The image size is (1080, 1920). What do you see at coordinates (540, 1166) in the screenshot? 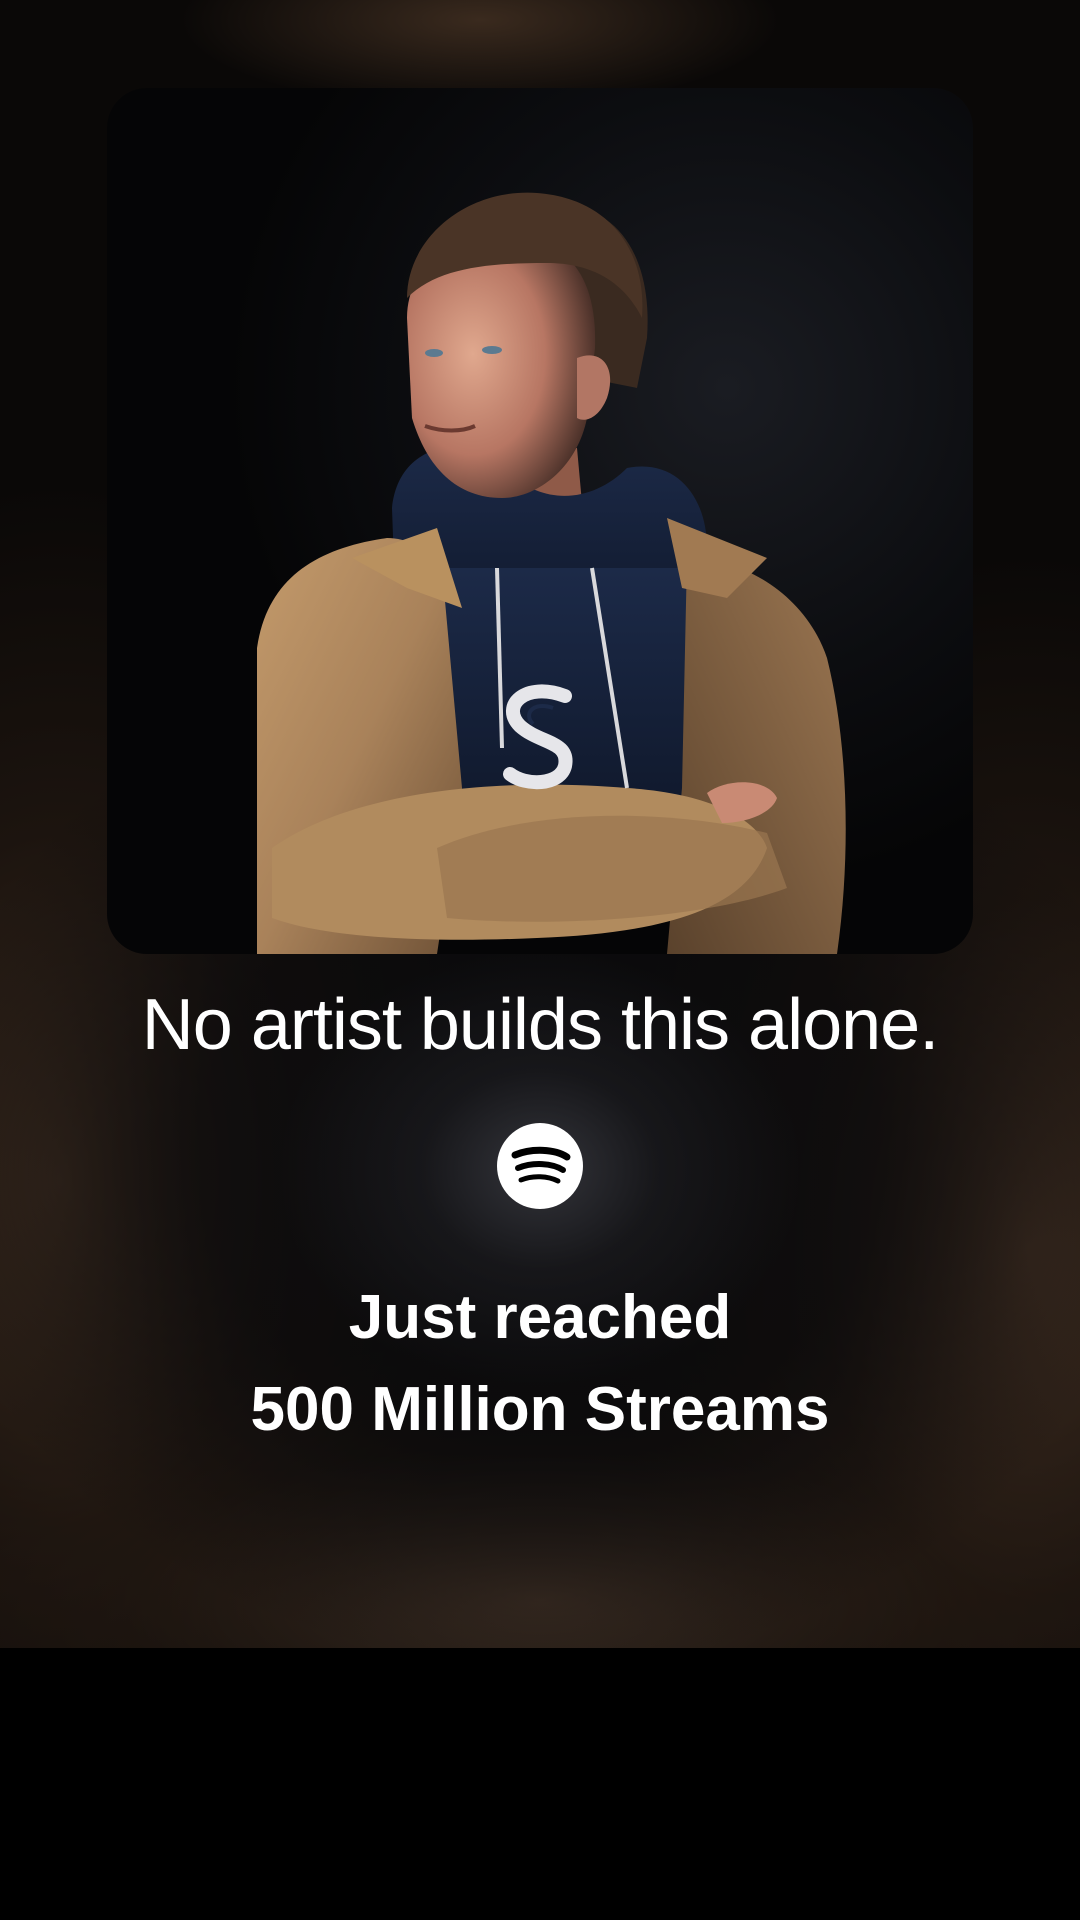
I see `spotify-icon` at bounding box center [540, 1166].